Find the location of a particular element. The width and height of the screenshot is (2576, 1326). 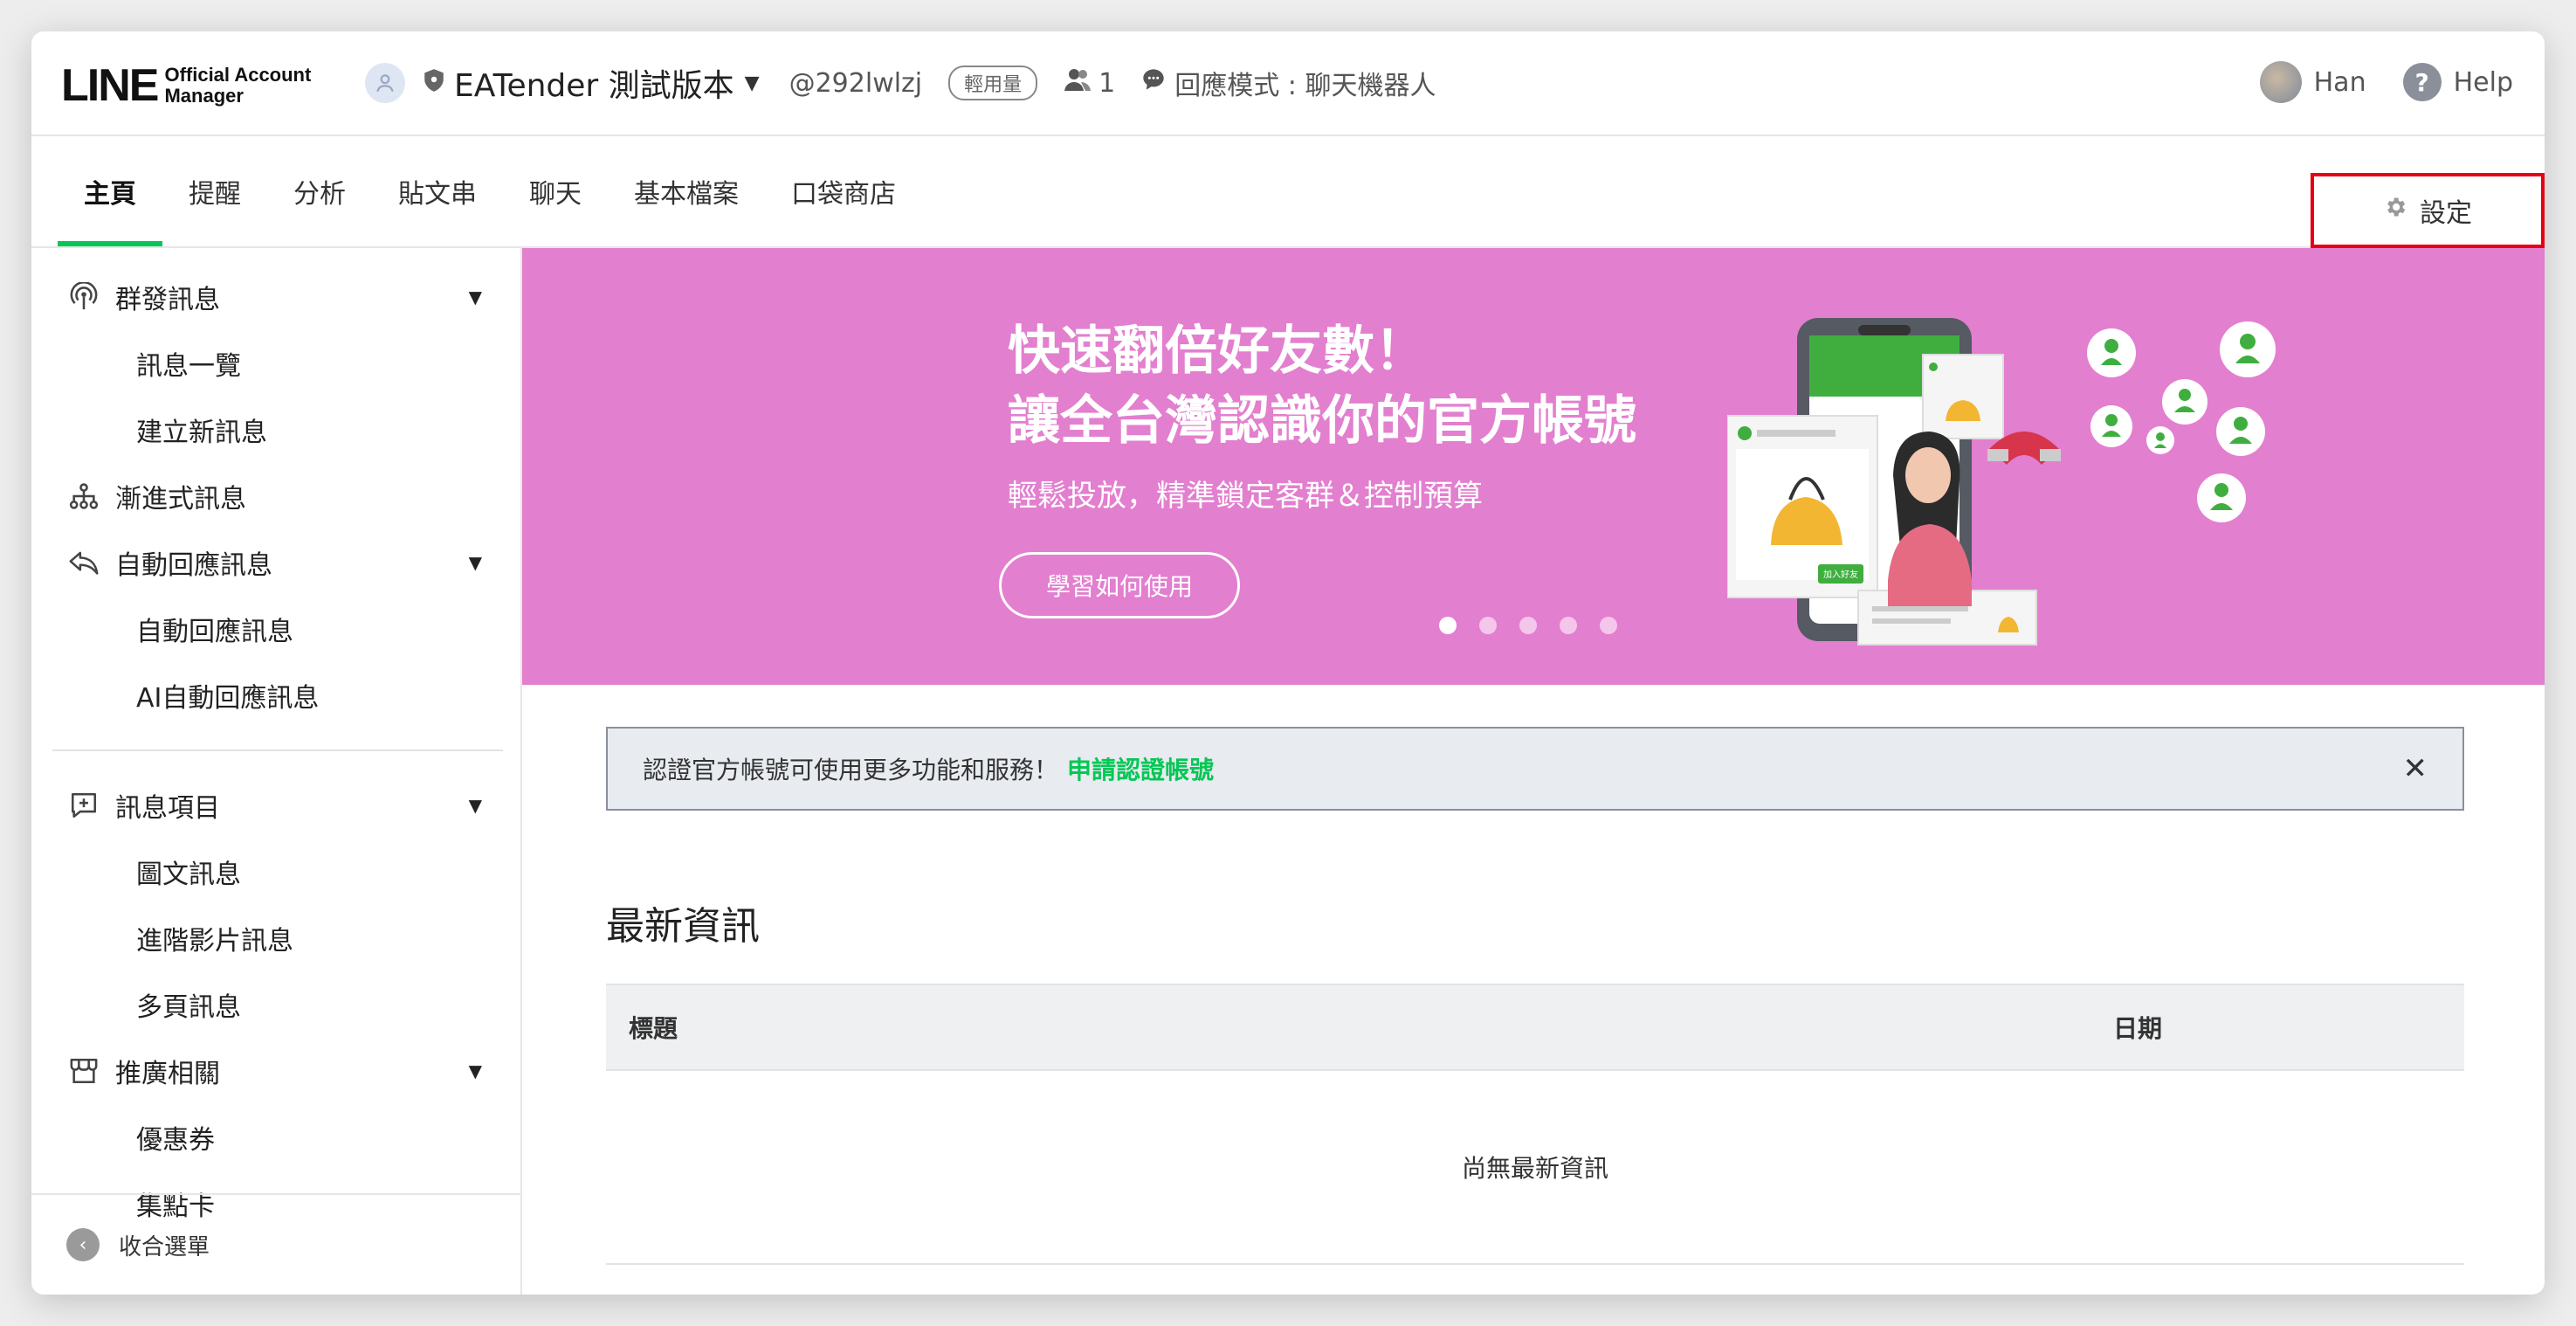

sidebar-item-broadcast: 群發訊息 ▼ is located at coordinates (275, 297).